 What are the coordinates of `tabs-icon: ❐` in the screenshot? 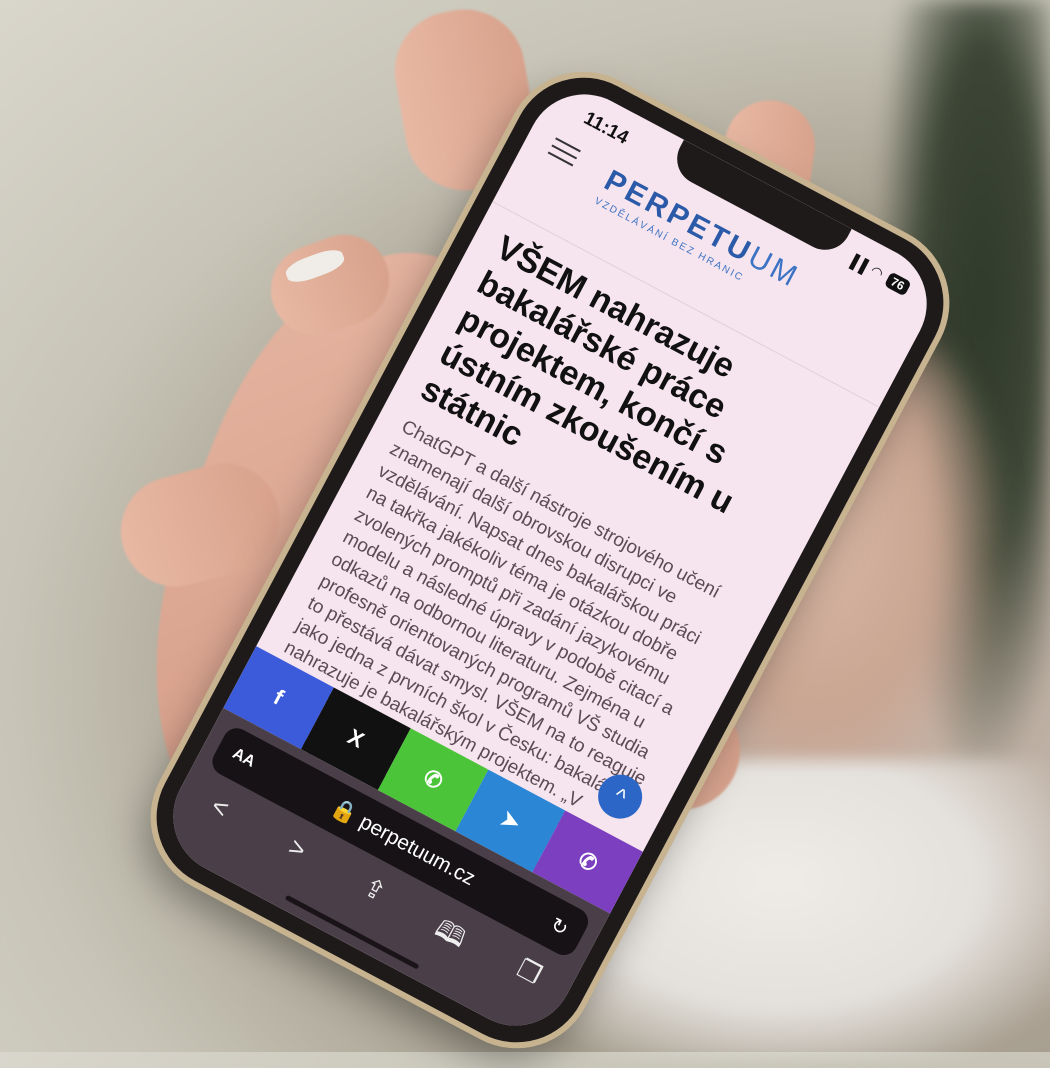 It's located at (526, 978).